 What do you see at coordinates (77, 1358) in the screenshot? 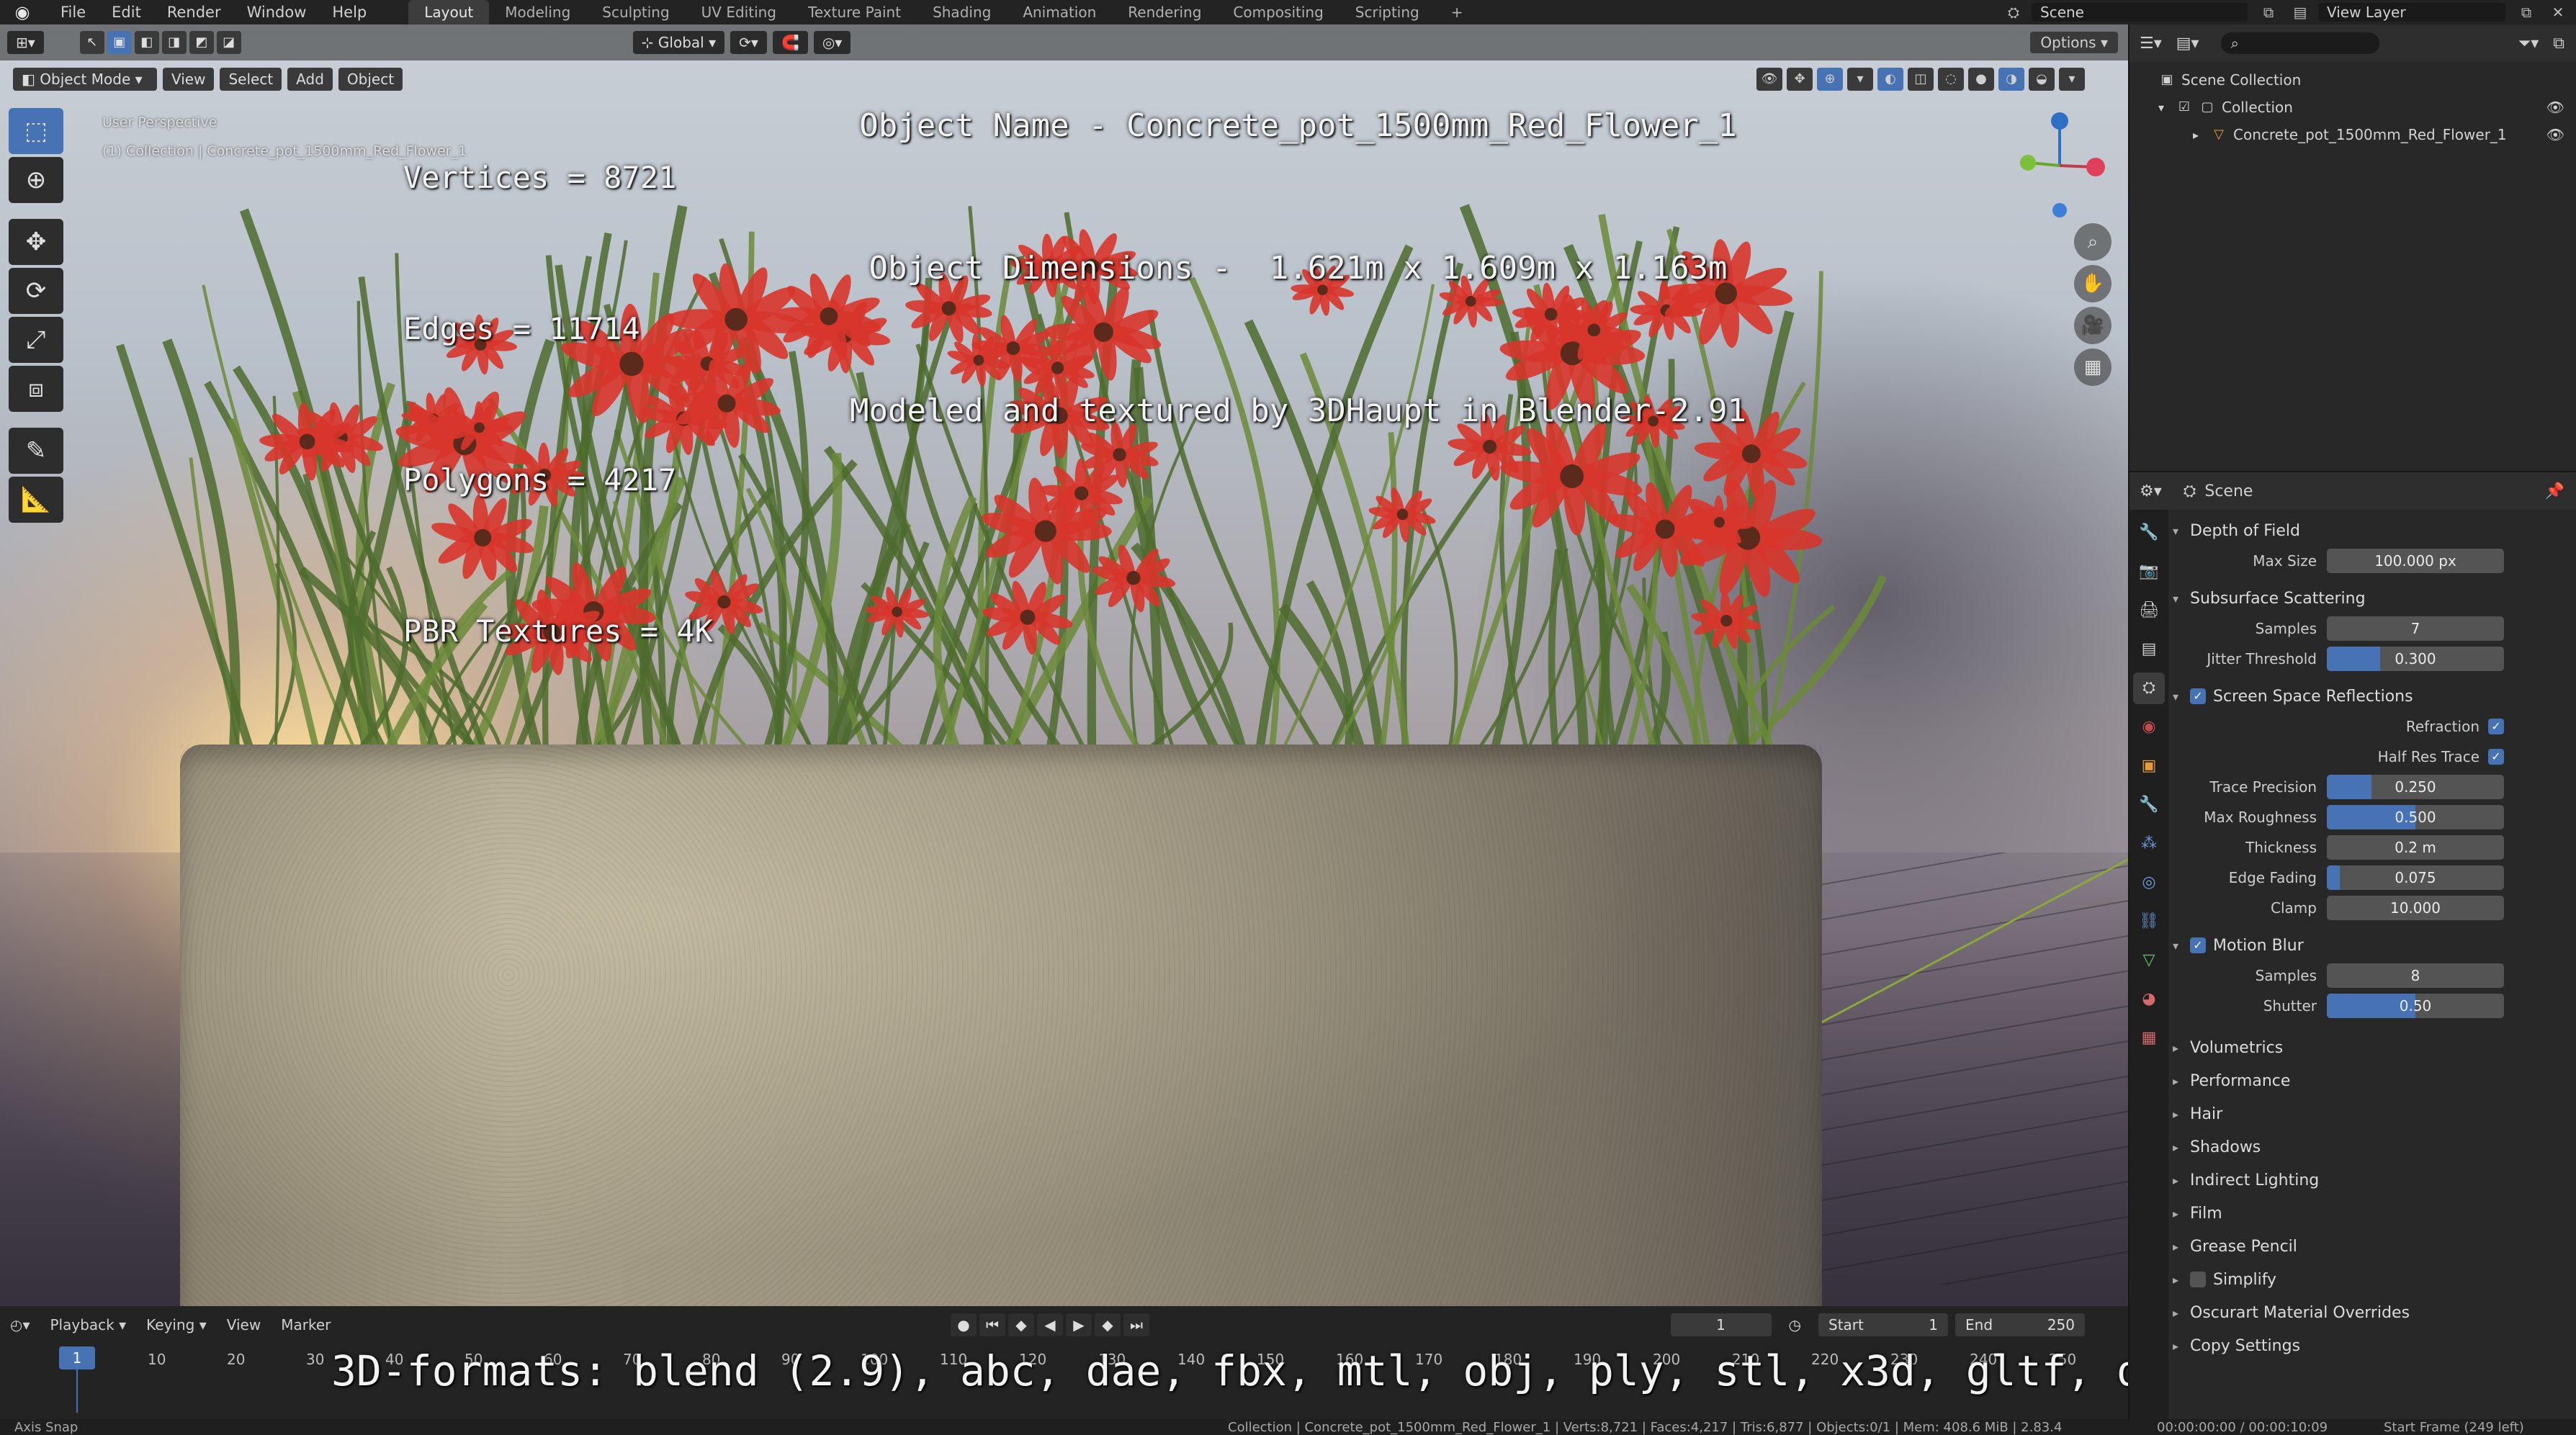
I see `playhead: 1` at bounding box center [77, 1358].